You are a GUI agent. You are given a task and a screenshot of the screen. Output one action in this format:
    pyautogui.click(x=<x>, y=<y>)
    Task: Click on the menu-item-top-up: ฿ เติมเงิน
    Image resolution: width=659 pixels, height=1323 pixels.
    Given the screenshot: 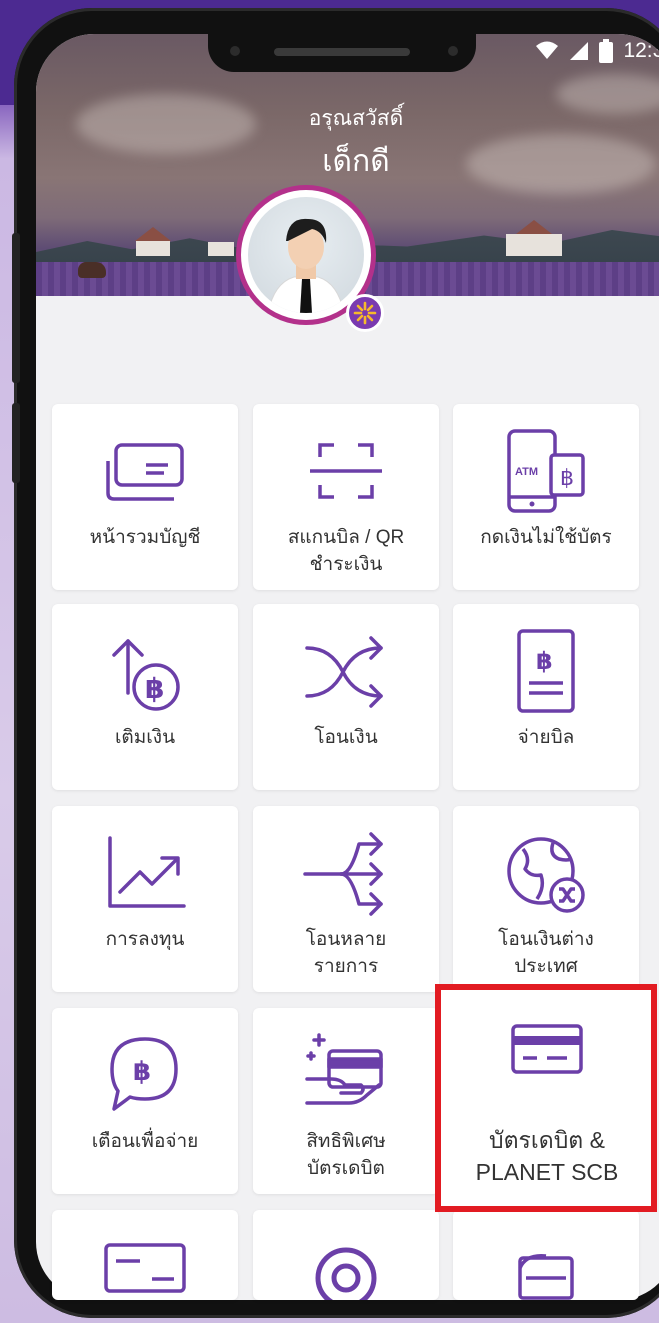 What is the action you would take?
    pyautogui.click(x=145, y=697)
    